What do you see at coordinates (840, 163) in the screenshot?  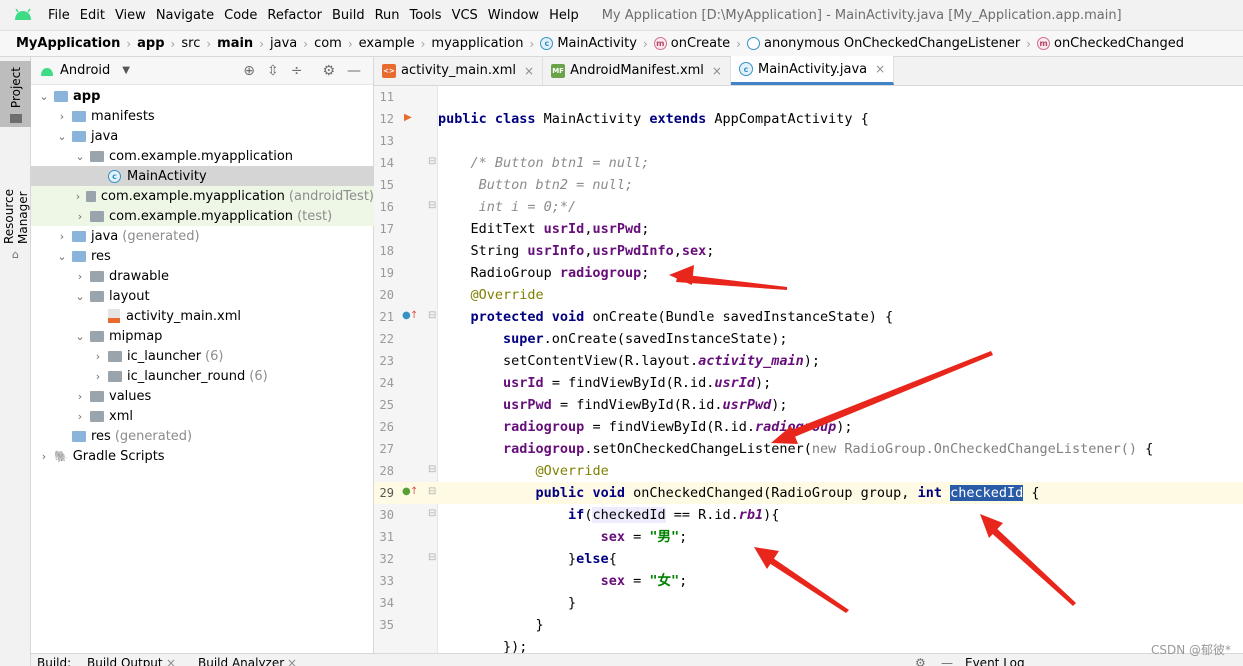 I see `code-line: /* Button btn1 = null;` at bounding box center [840, 163].